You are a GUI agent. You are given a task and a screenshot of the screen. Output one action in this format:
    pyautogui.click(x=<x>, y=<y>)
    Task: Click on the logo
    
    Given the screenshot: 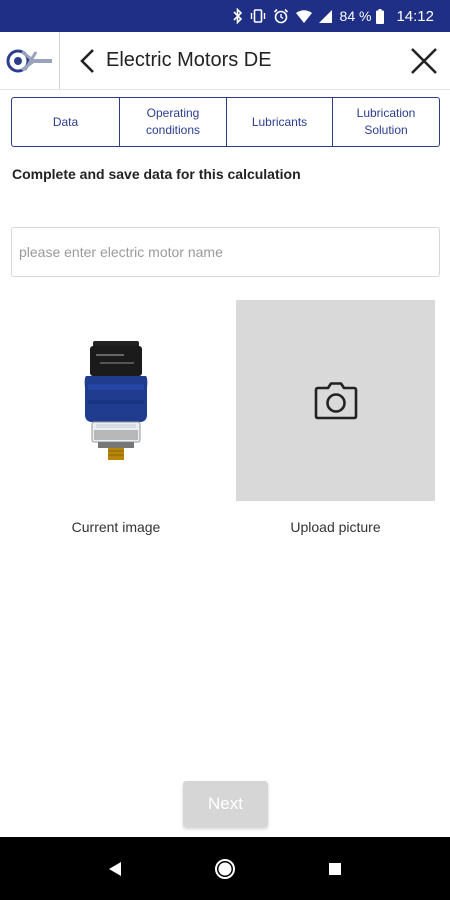 What is the action you would take?
    pyautogui.click(x=30, y=60)
    